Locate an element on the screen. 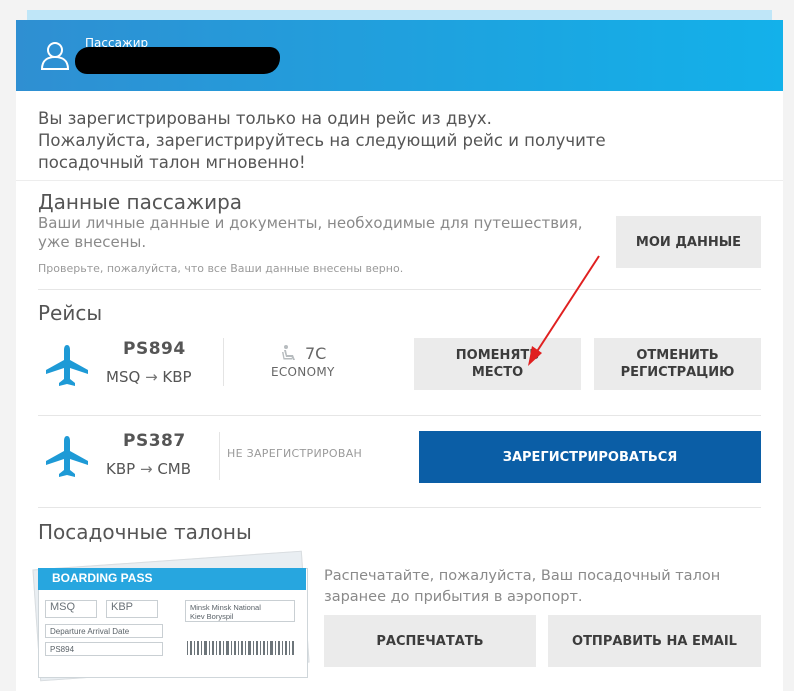 This screenshot has width=794, height=691. flights-title: Рейсы is located at coordinates (70, 313).